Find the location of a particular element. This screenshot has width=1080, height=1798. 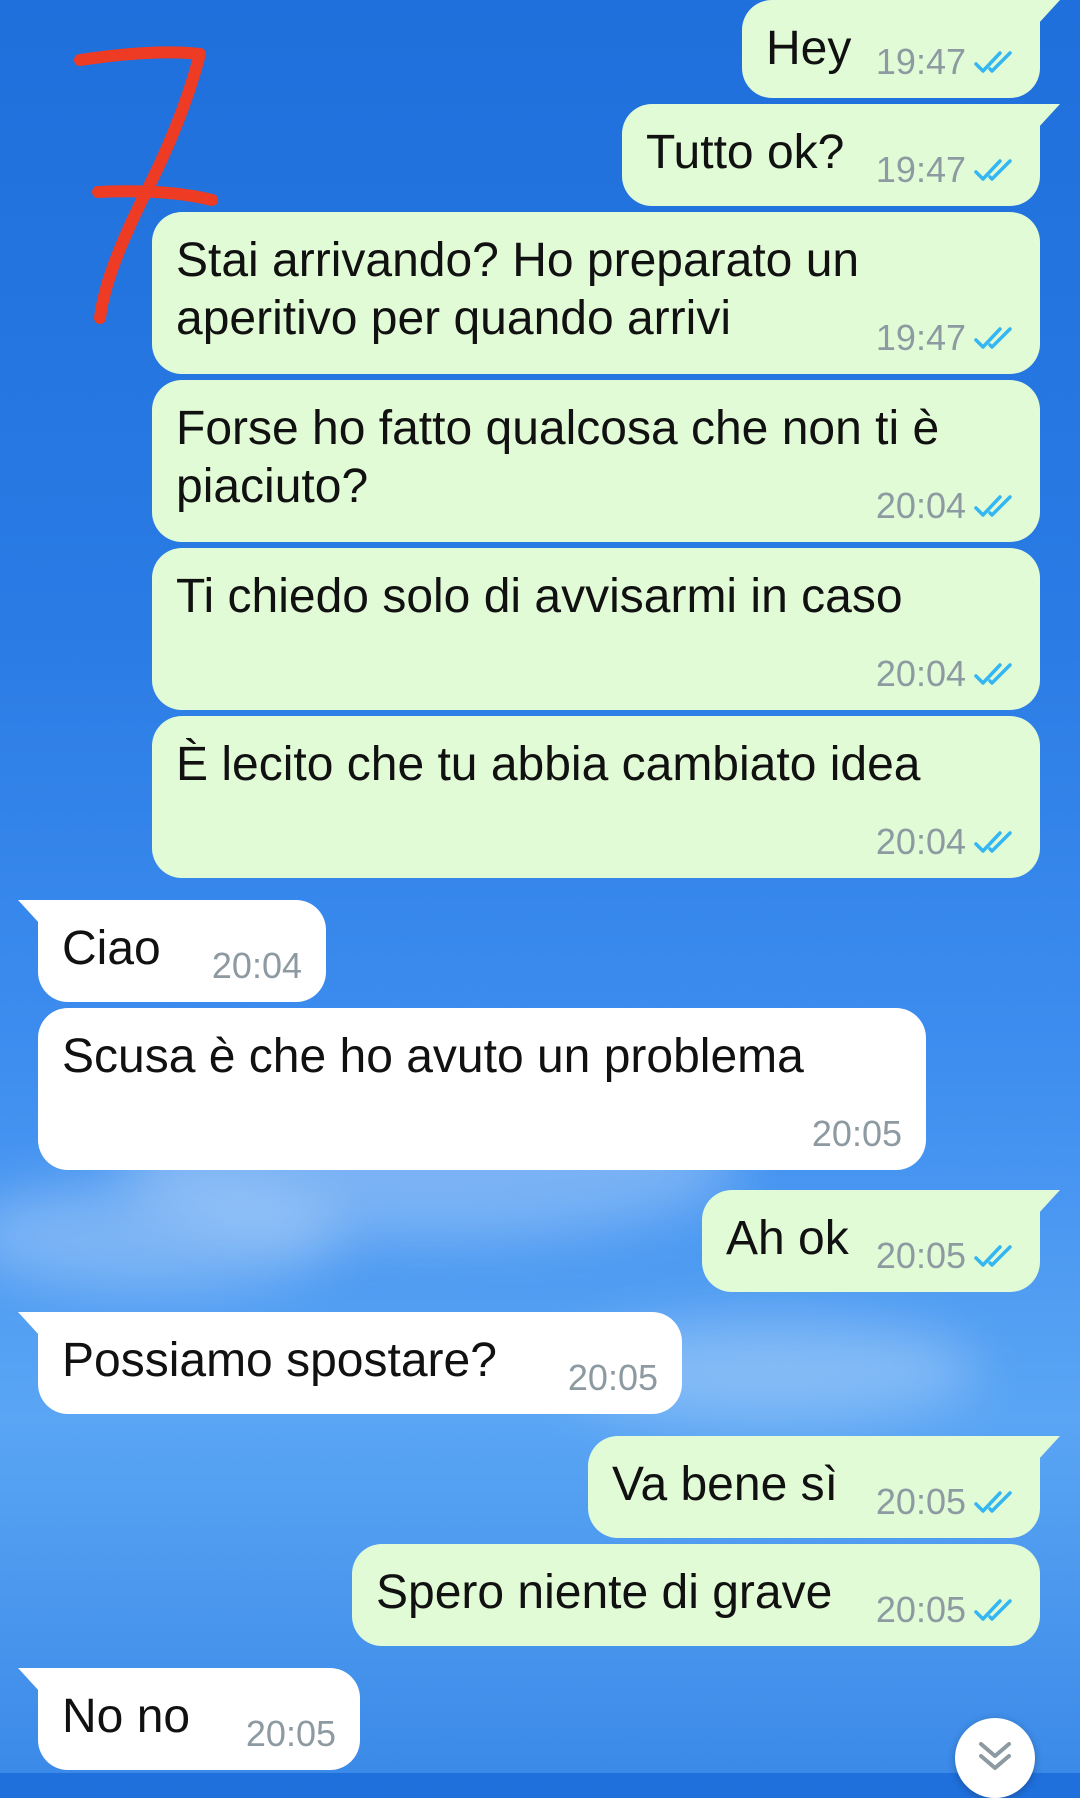

message-incoming: Scusa è che ho avuto un problema 20:05 is located at coordinates (482, 1089).